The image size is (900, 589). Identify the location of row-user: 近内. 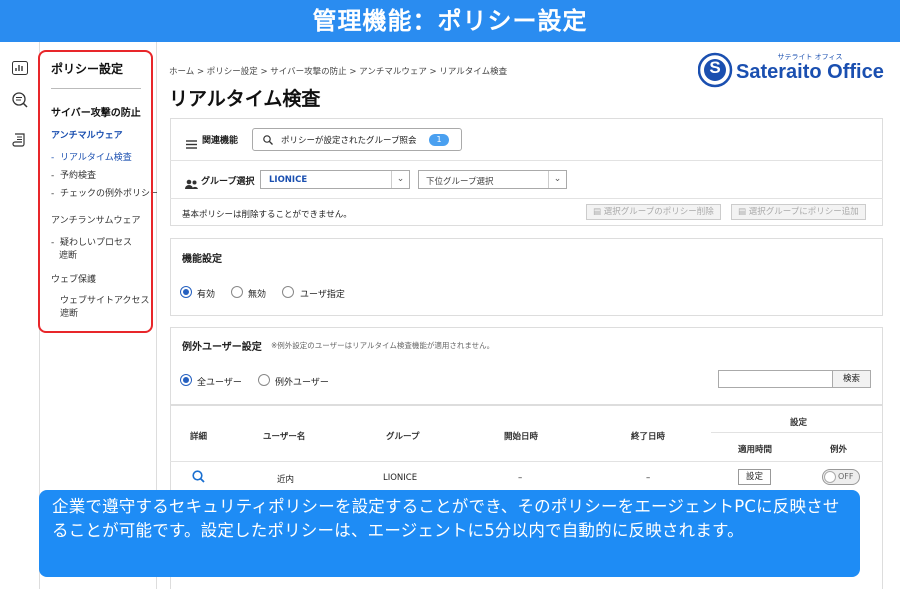
(286, 480).